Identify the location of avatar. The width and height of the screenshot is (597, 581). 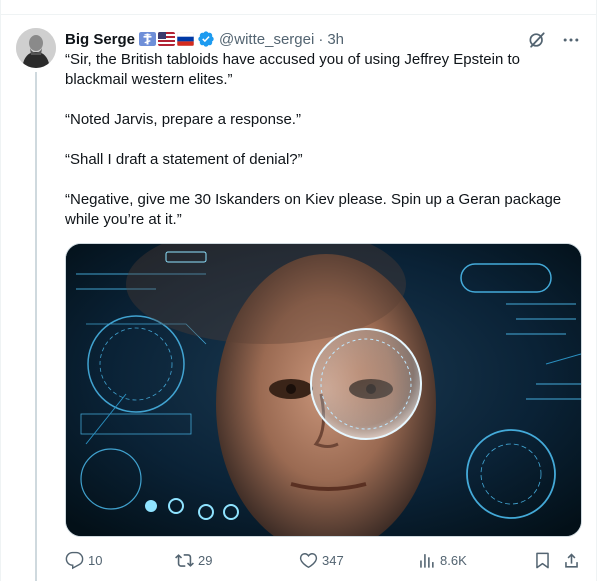
(36, 48).